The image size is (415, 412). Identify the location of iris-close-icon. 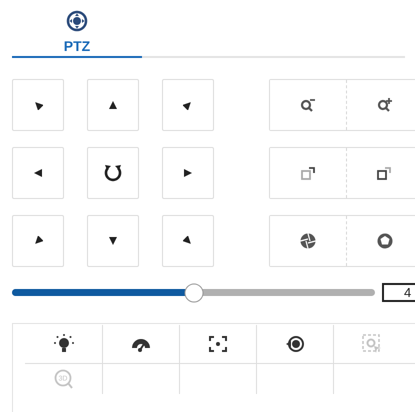
(308, 241).